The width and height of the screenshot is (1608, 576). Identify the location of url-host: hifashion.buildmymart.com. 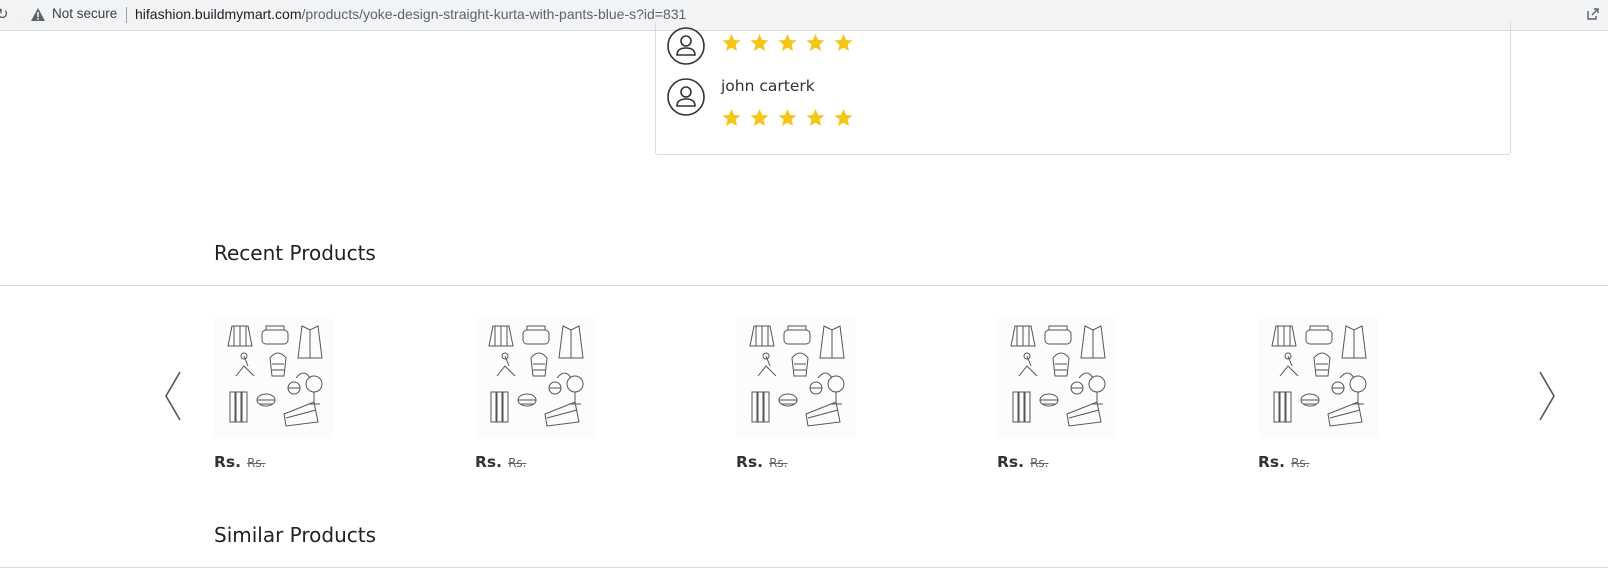
(218, 14).